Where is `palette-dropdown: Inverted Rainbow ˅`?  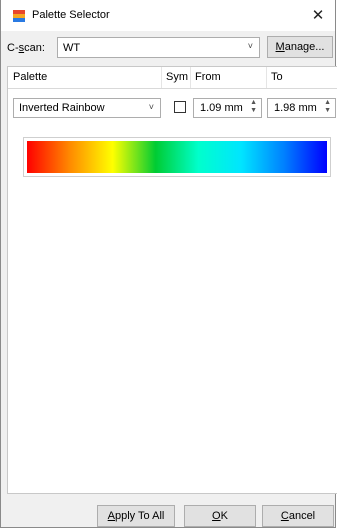 palette-dropdown: Inverted Rainbow ˅ is located at coordinates (87, 108).